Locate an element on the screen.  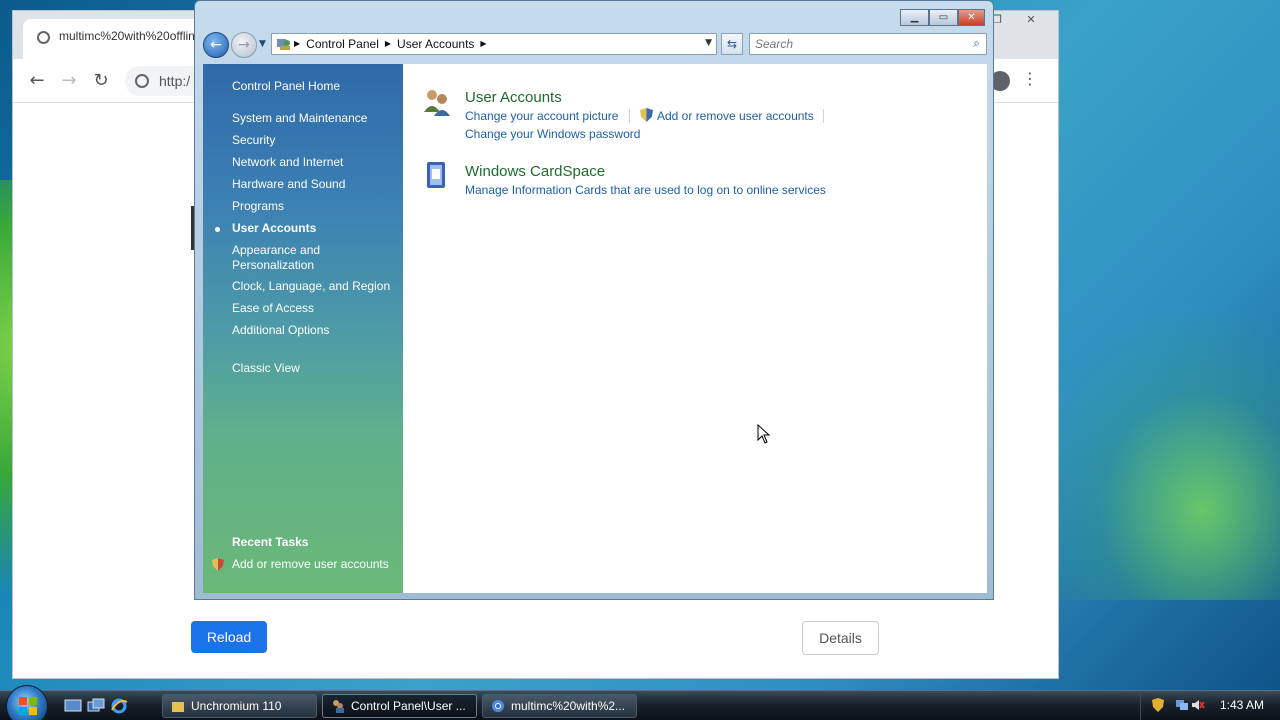
recent-task-add-remove-user-accounts: Add or remove user accounts is located at coordinates (310, 564).